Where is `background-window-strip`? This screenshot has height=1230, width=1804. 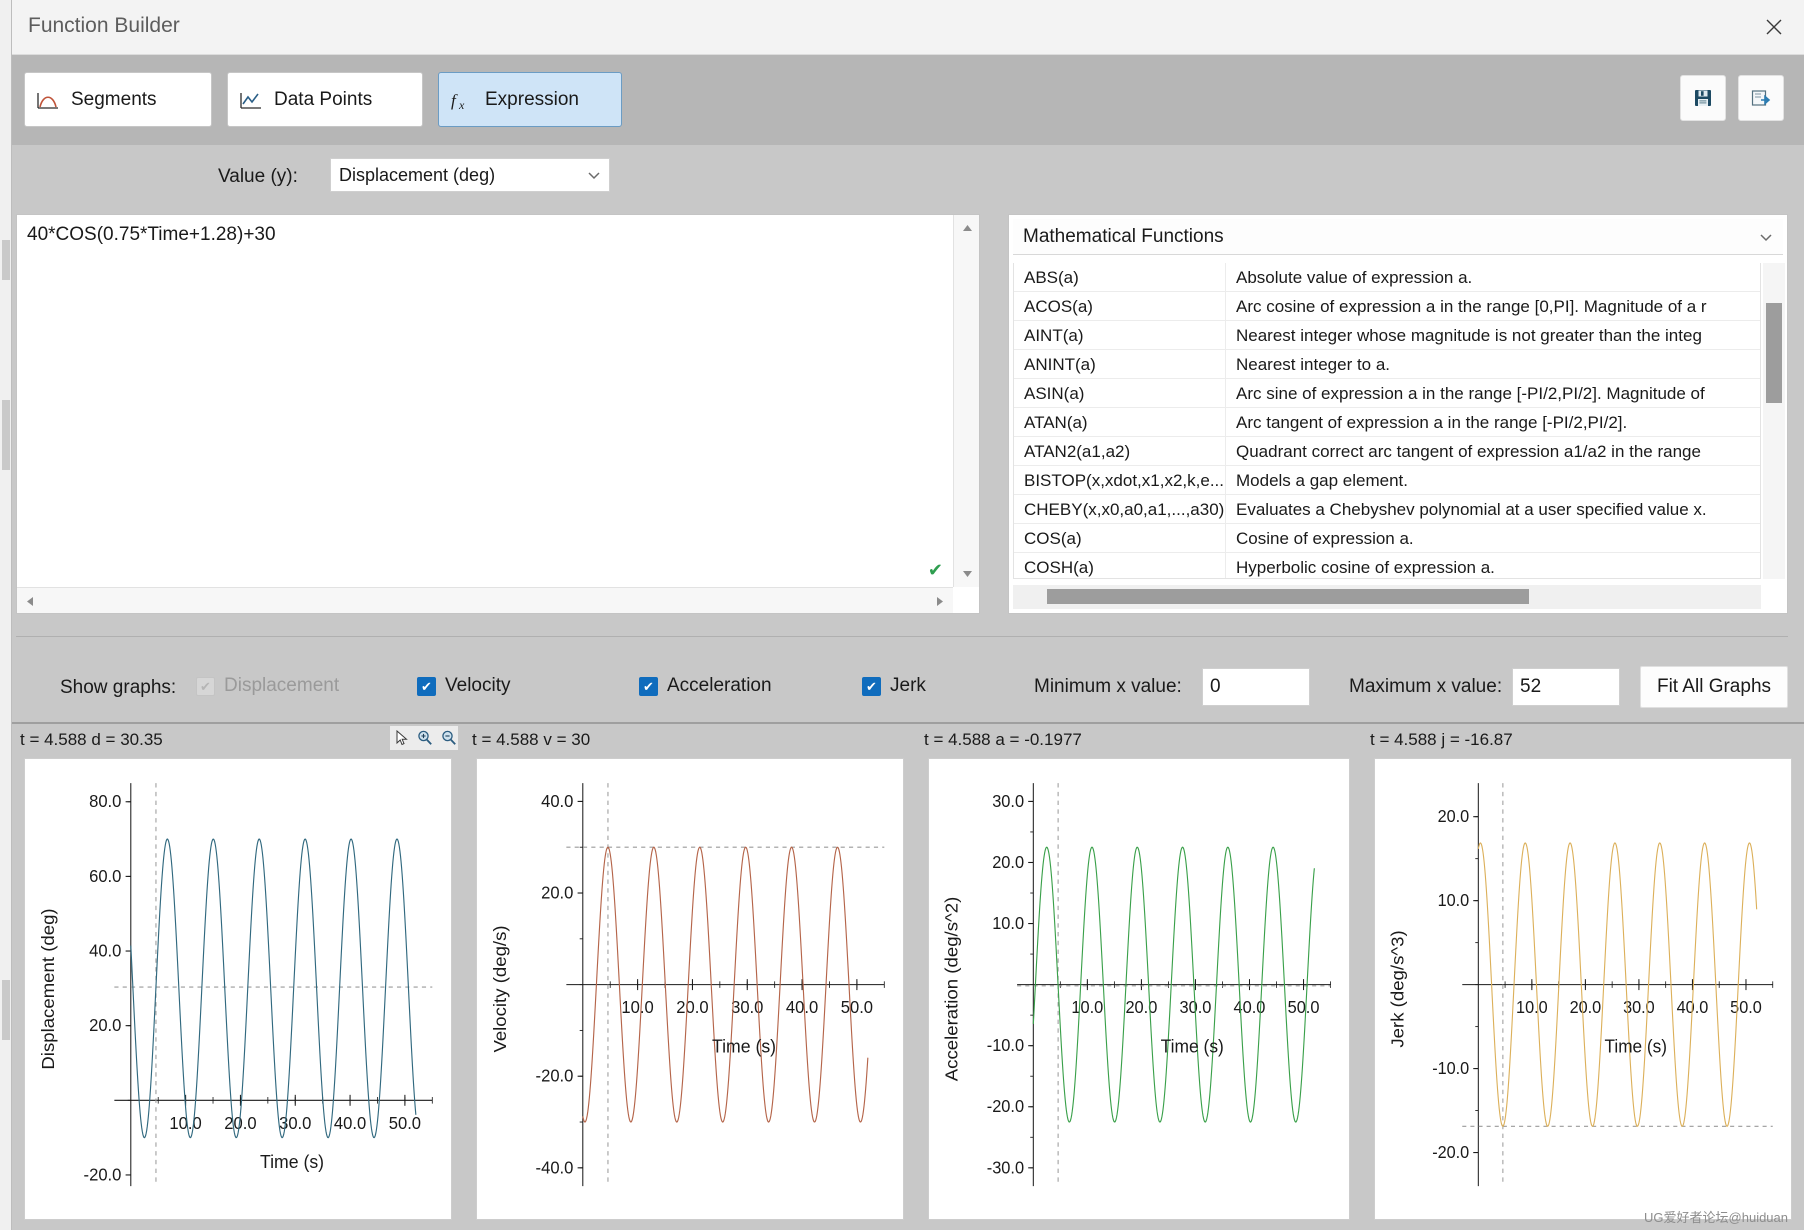 background-window-strip is located at coordinates (6, 615).